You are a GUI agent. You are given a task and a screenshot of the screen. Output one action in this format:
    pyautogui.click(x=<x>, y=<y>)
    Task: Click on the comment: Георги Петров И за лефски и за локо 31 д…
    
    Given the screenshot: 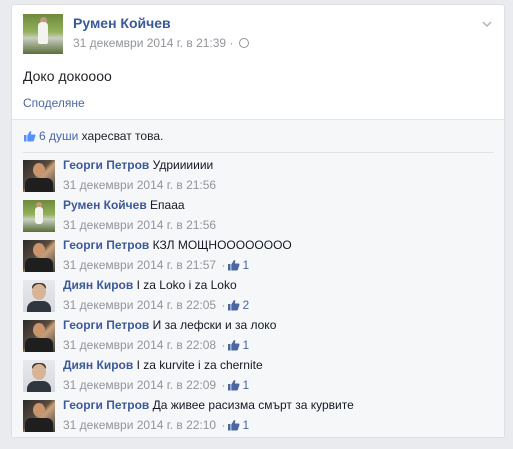 What is the action you would take?
    pyautogui.click(x=258, y=337)
    